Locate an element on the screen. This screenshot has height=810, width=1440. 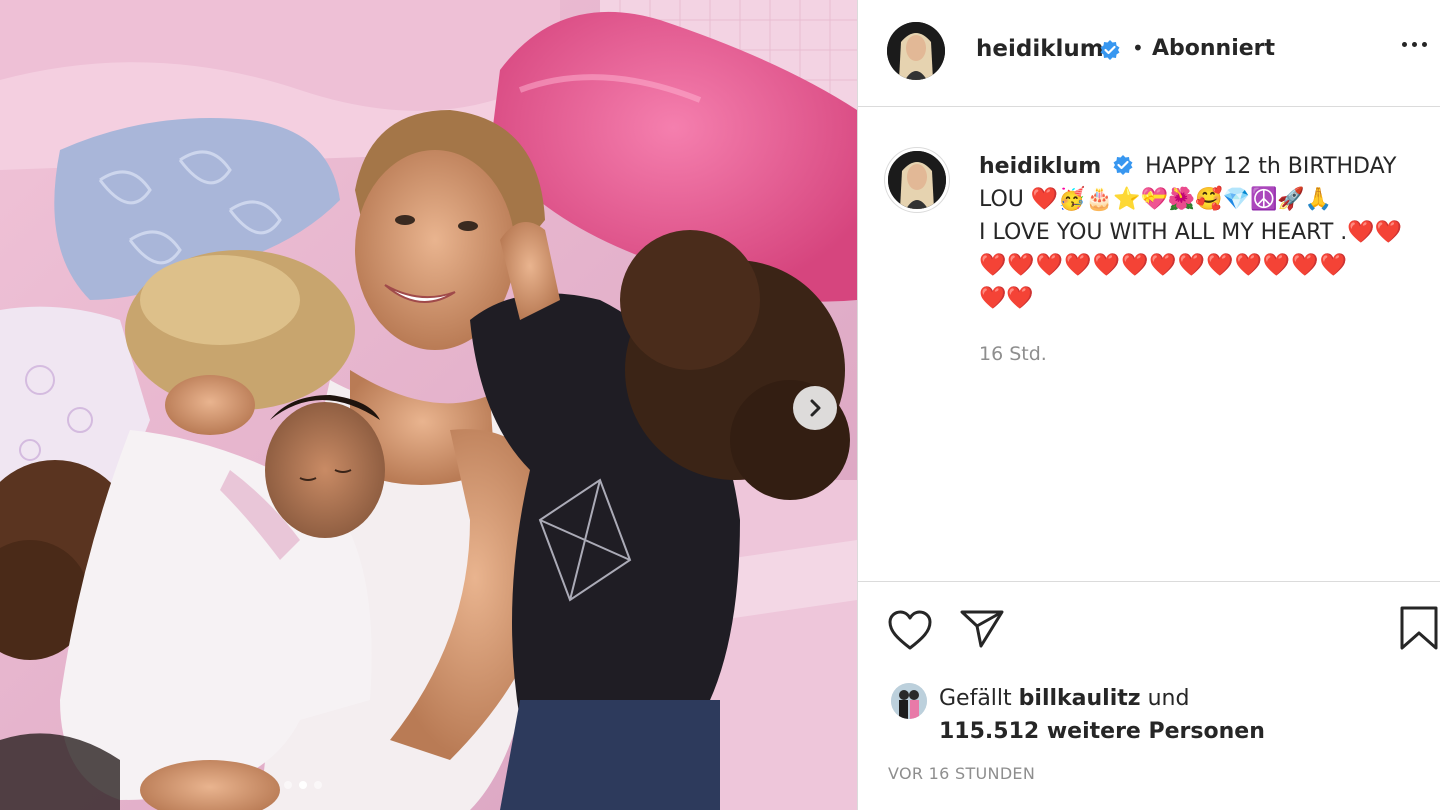
likes-prefix: Gefällt is located at coordinates (975, 698).